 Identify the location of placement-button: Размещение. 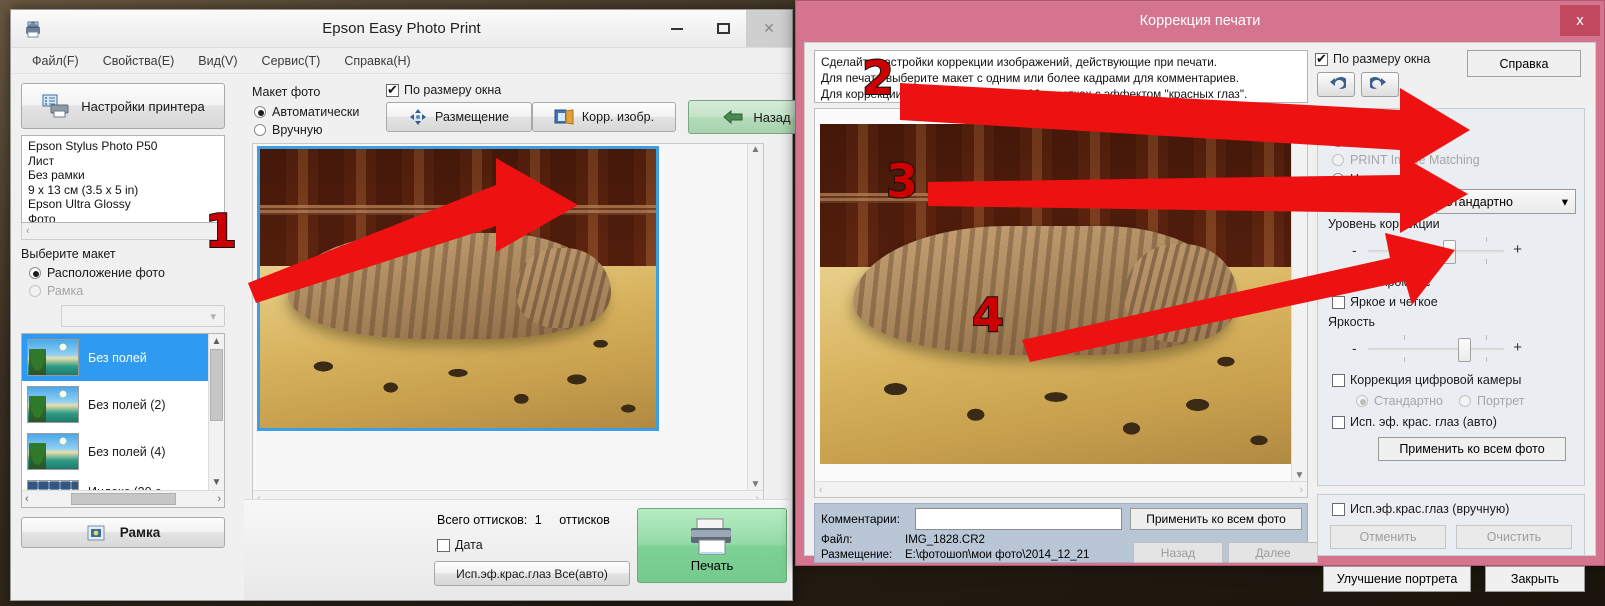
(459, 117).